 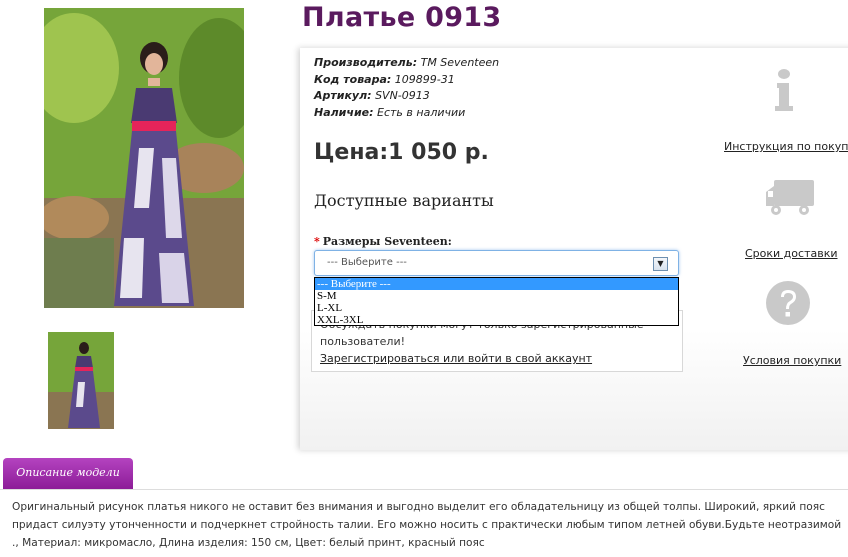 I want to click on manufacturer-value: TM Seventeen, so click(x=460, y=62).